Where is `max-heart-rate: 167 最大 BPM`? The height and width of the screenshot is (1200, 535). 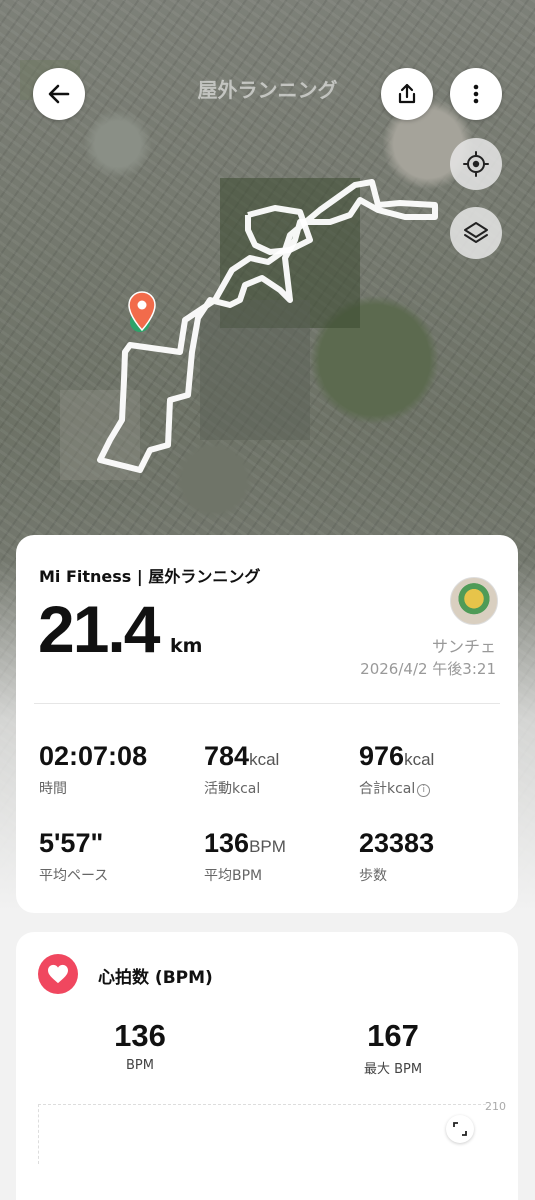 max-heart-rate: 167 最大 BPM is located at coordinates (393, 1047).